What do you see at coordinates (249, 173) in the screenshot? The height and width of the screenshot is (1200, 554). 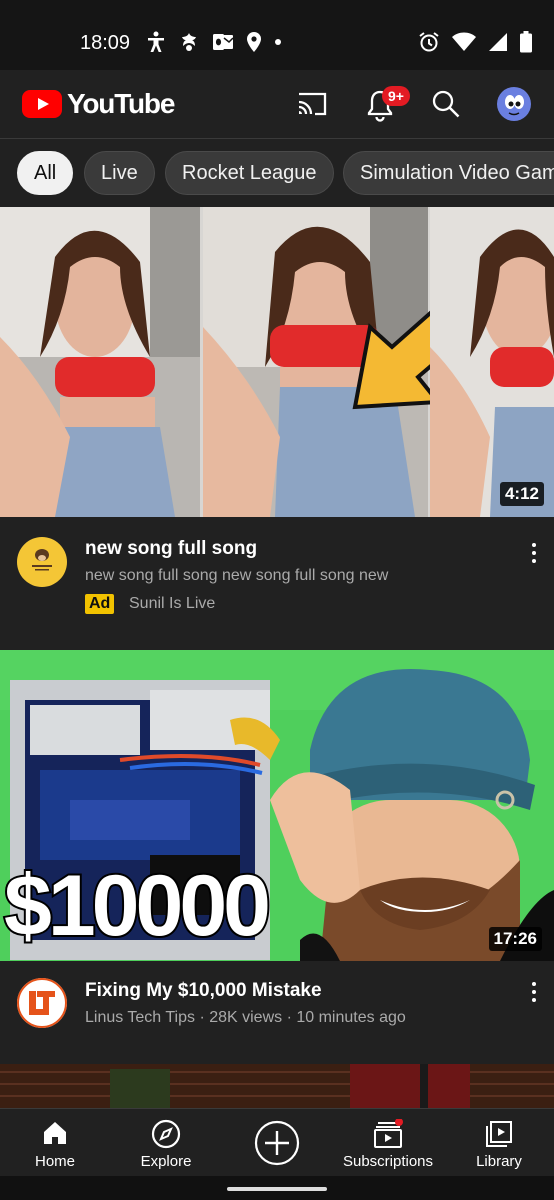 I see `chip-rocket-league: Rocket League` at bounding box center [249, 173].